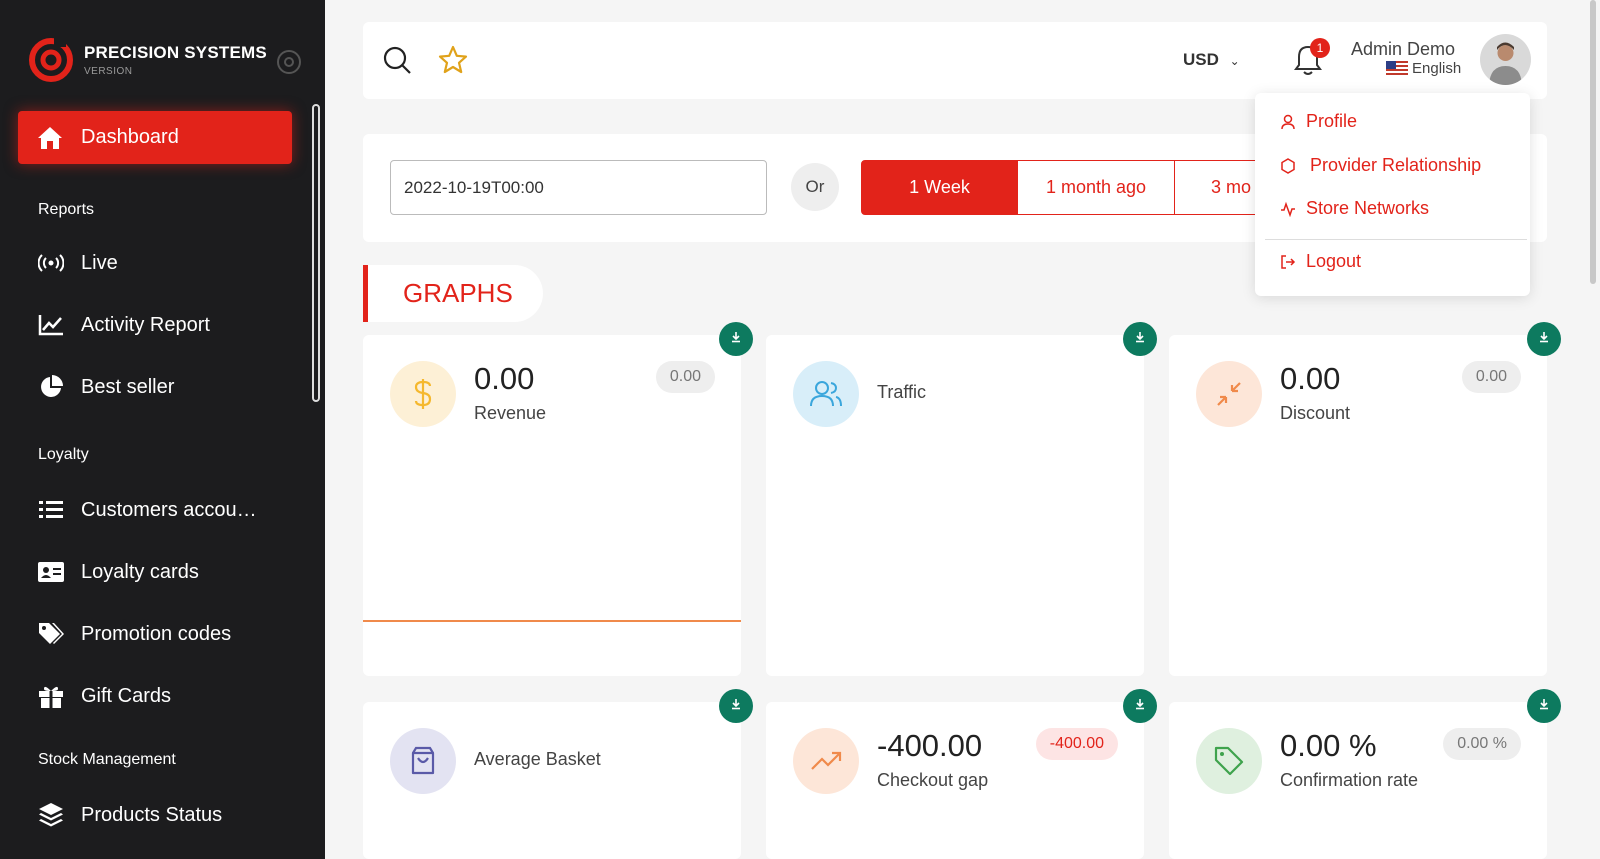  What do you see at coordinates (1096, 187) in the screenshot?
I see `range-1-month-button: 1 month ago` at bounding box center [1096, 187].